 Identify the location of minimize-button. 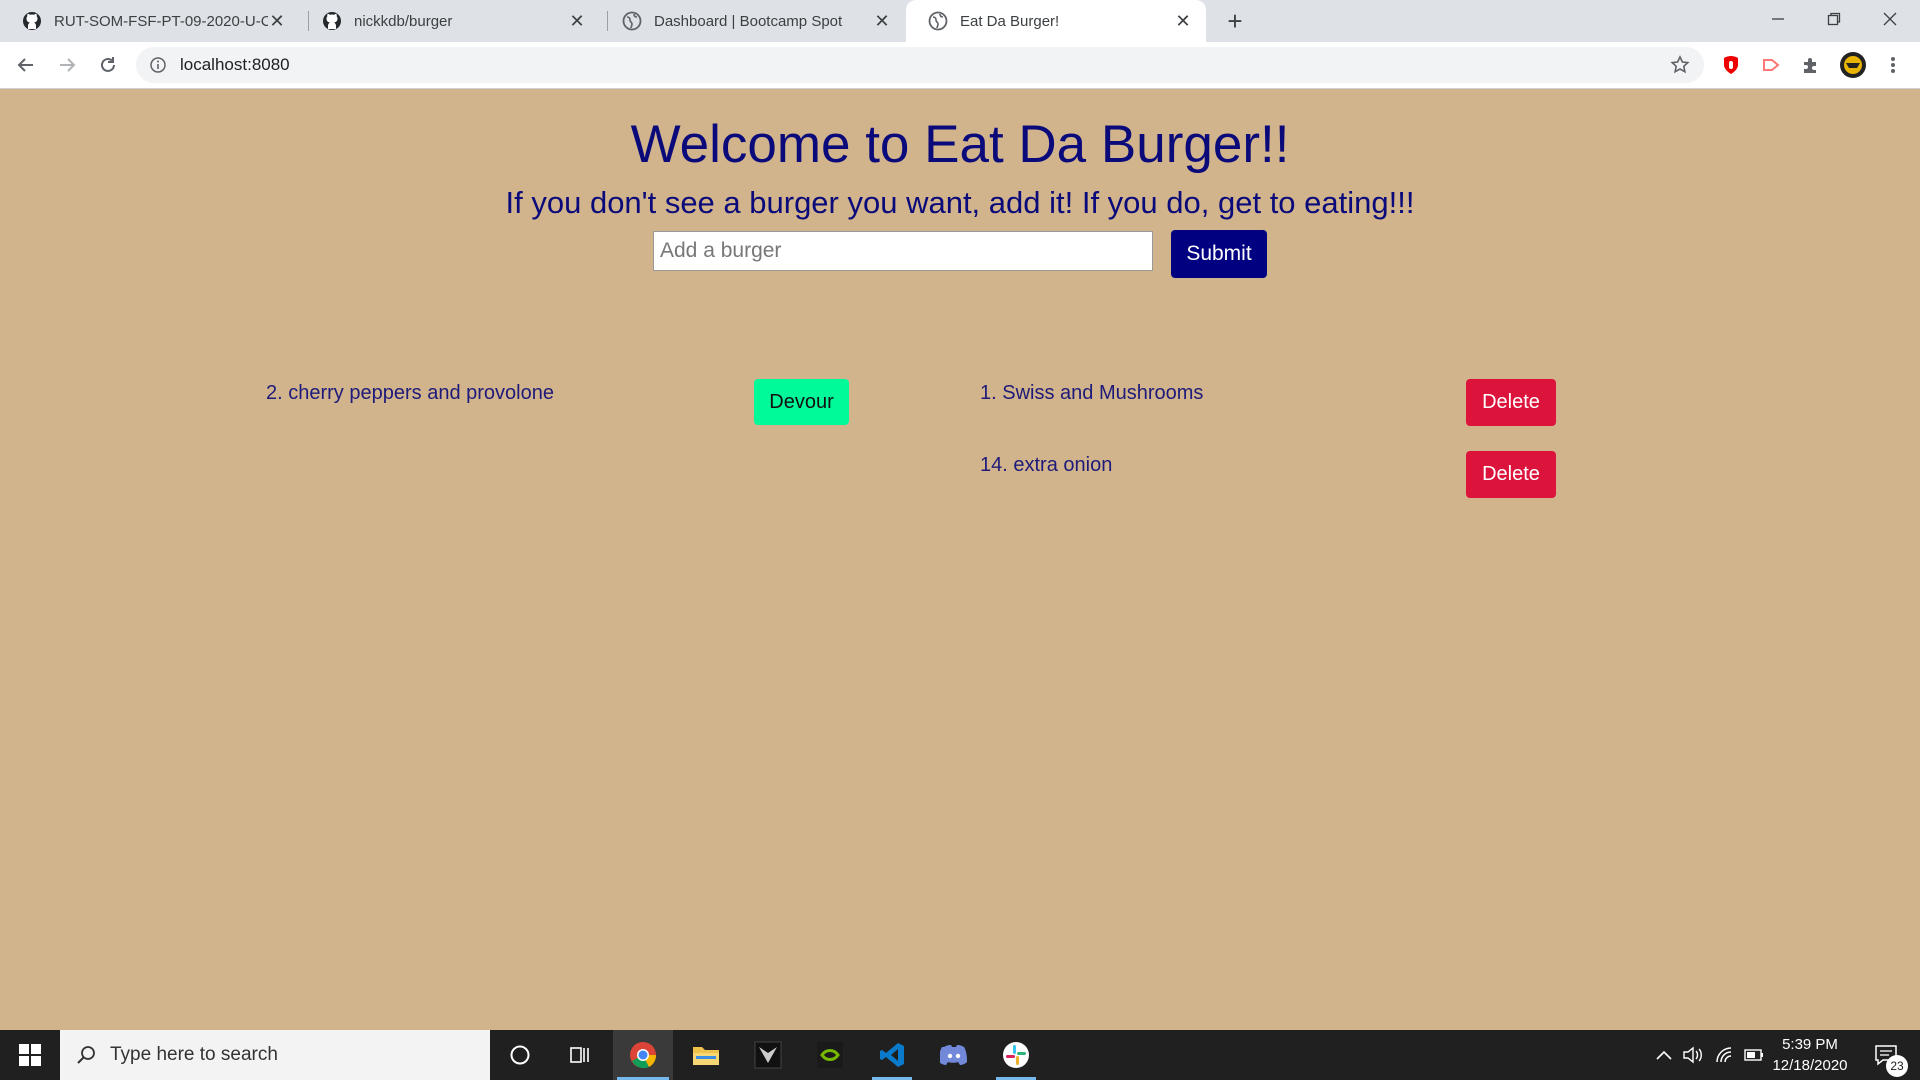
(1778, 19).